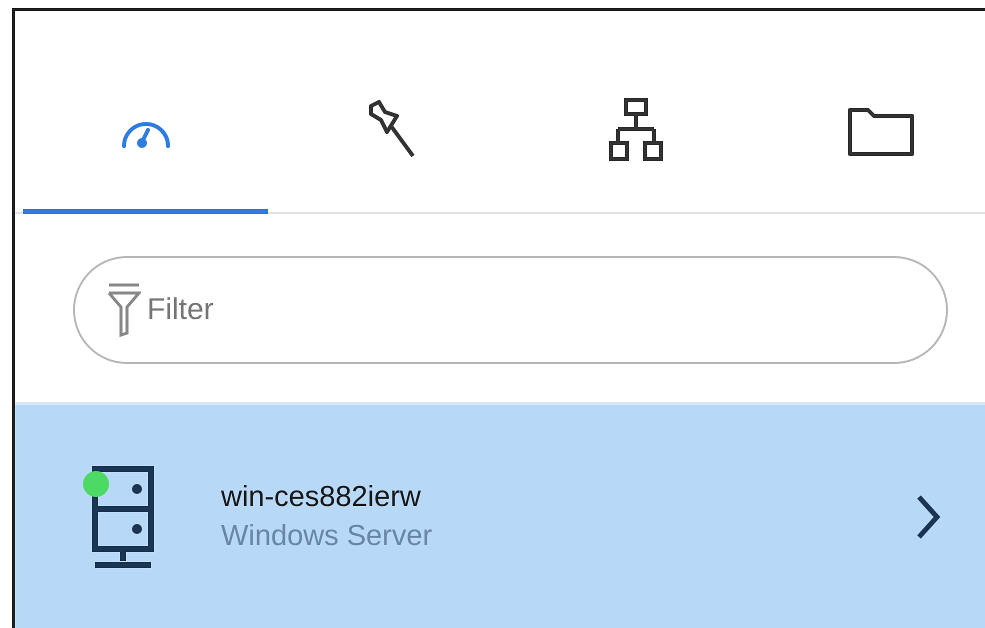  What do you see at coordinates (928, 516) in the screenshot?
I see `chevron-right-icon` at bounding box center [928, 516].